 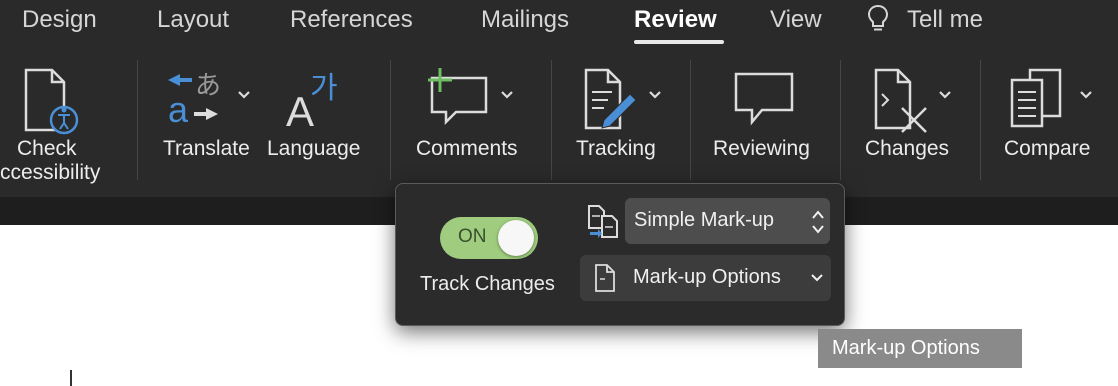 I want to click on language-button: A 가 Language, so click(x=317, y=124).